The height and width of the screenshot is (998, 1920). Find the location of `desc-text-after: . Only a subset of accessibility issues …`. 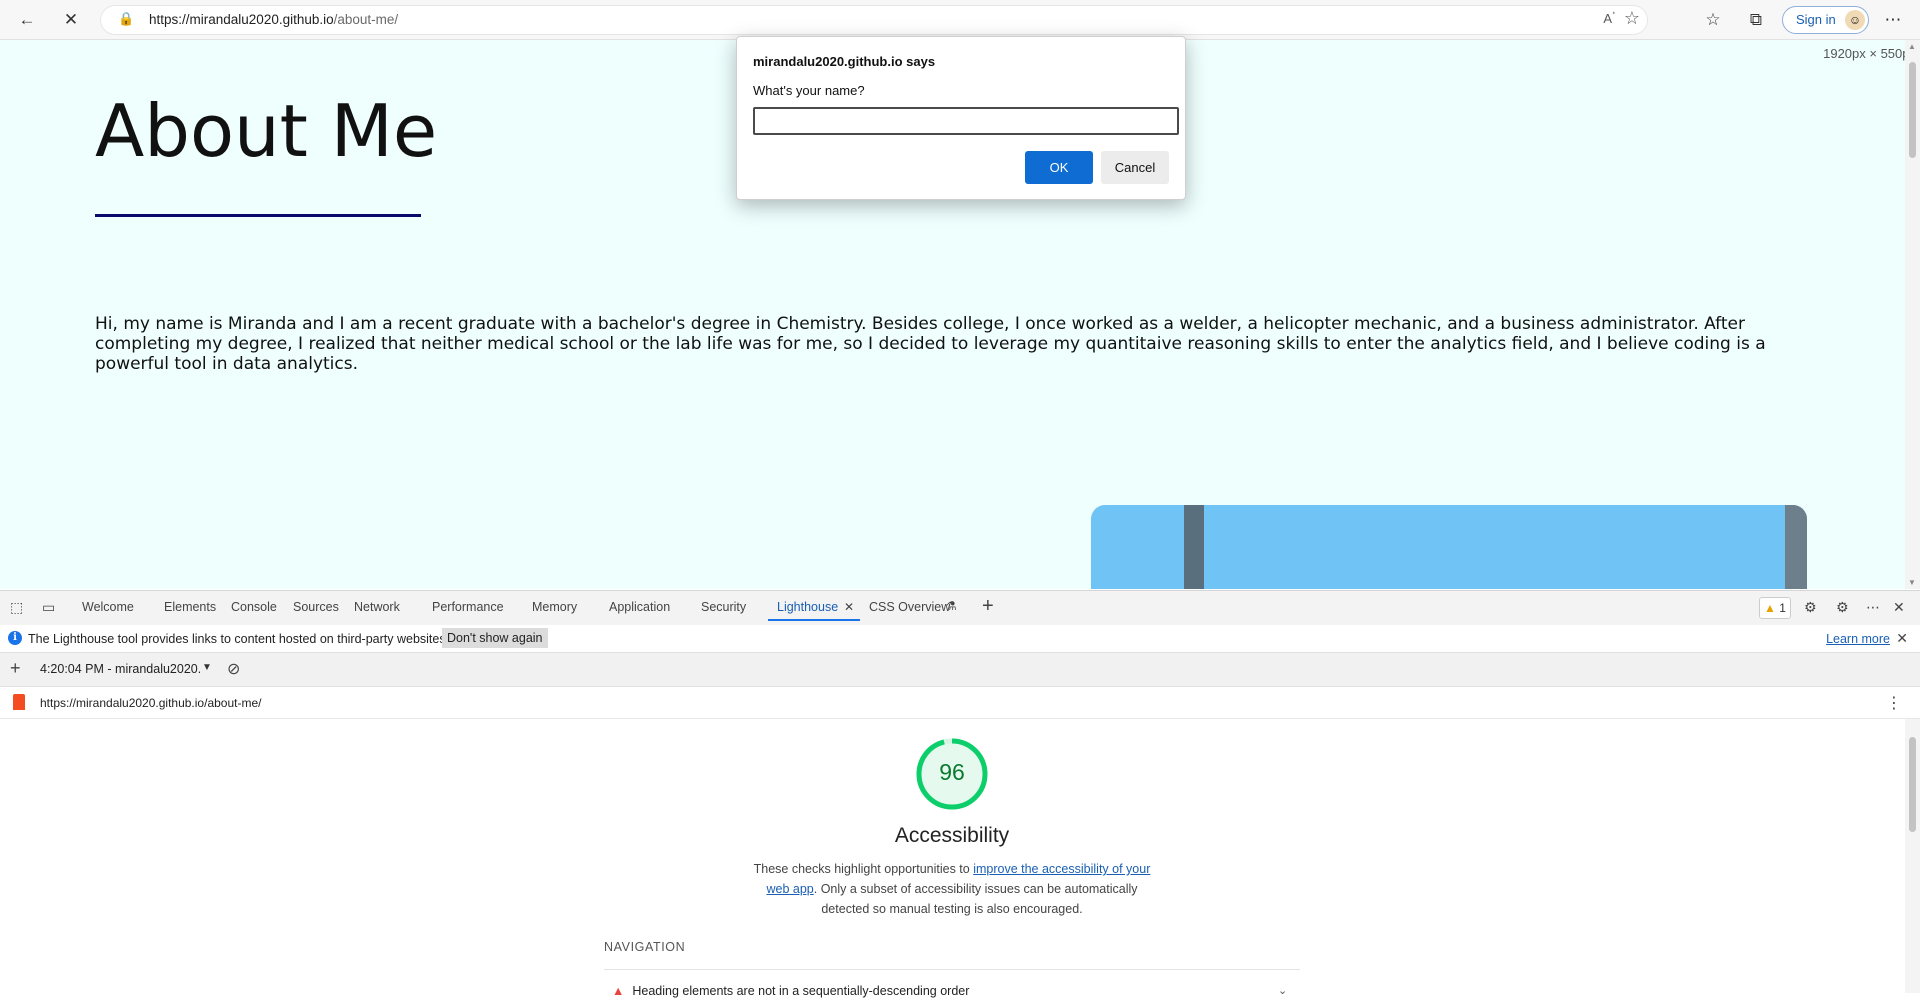

desc-text-after: . Only a subset of accessibility issues … is located at coordinates (975, 899).